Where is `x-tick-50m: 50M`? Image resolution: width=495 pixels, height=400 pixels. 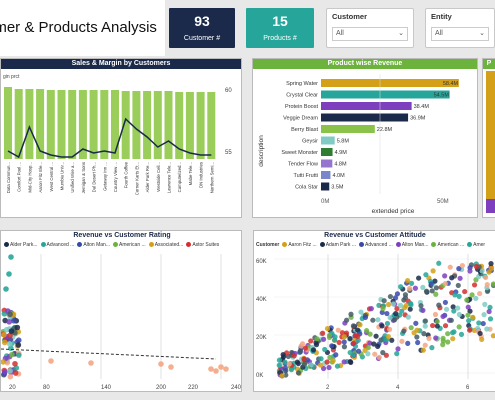 x-tick-50m: 50M is located at coordinates (443, 202).